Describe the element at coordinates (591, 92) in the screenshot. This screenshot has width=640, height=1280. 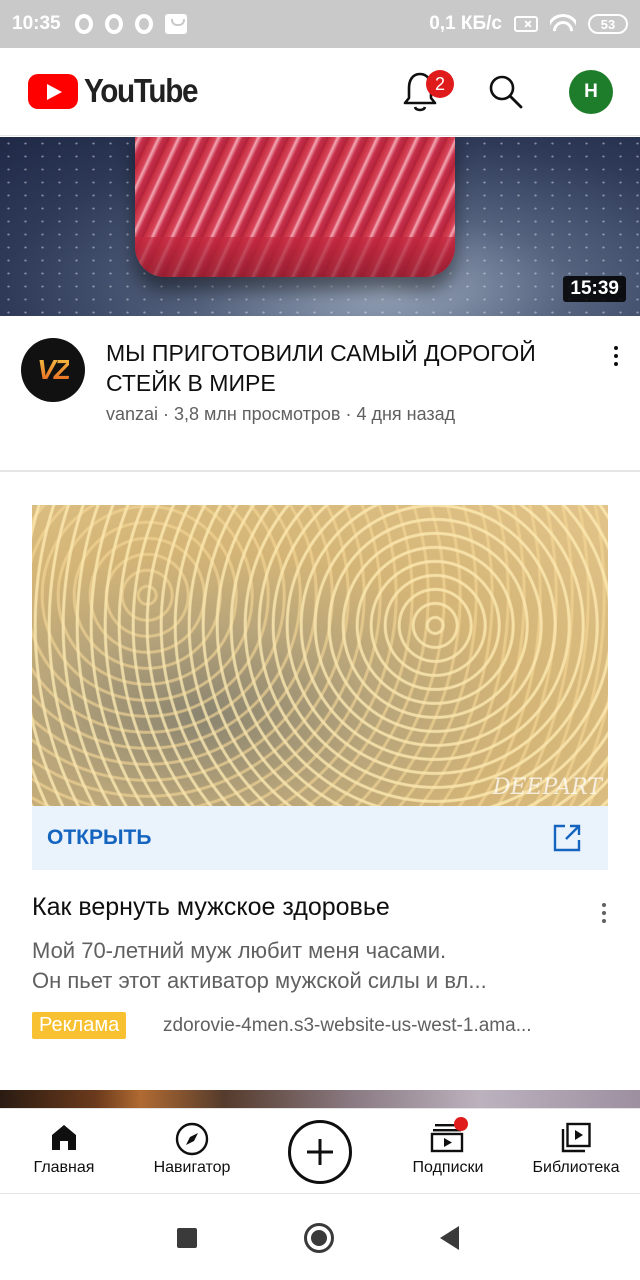
I see `account-avatar: H` at that location.